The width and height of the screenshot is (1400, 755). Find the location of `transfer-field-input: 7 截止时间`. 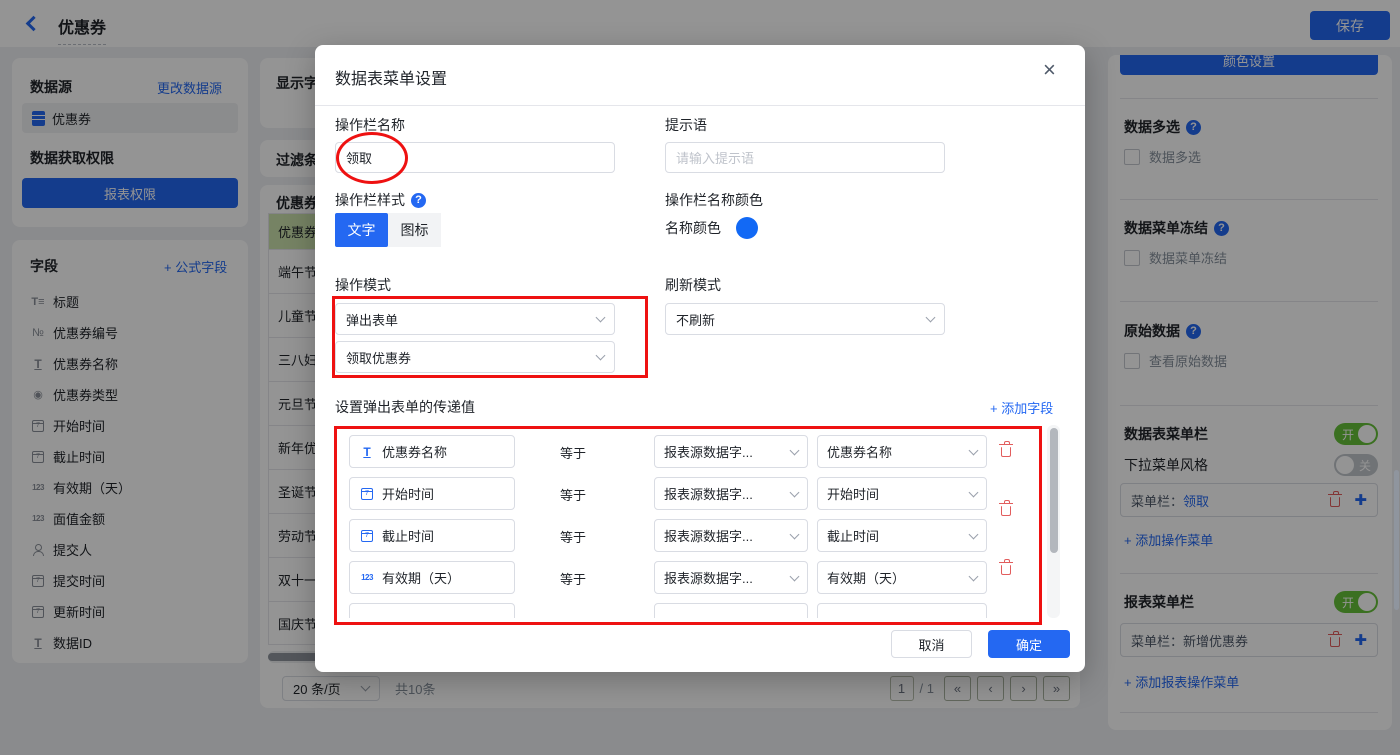

transfer-field-input: 7 截止时间 is located at coordinates (432, 535).